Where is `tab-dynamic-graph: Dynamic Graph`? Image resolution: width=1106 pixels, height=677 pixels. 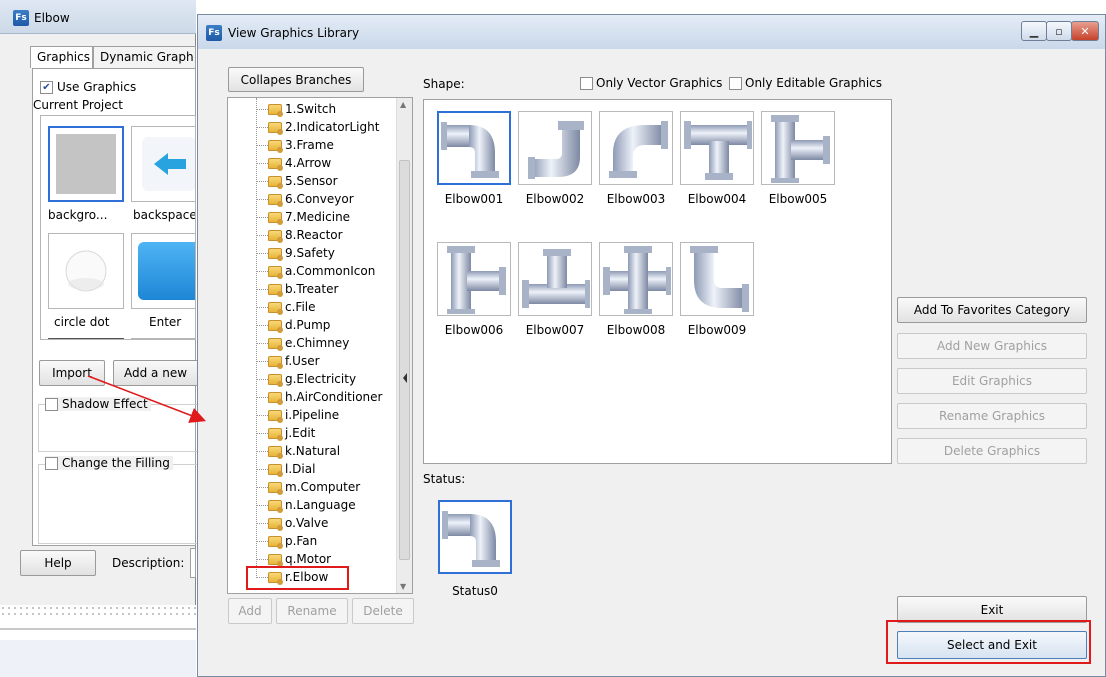
tab-dynamic-graph: Dynamic Graph is located at coordinates (144, 57).